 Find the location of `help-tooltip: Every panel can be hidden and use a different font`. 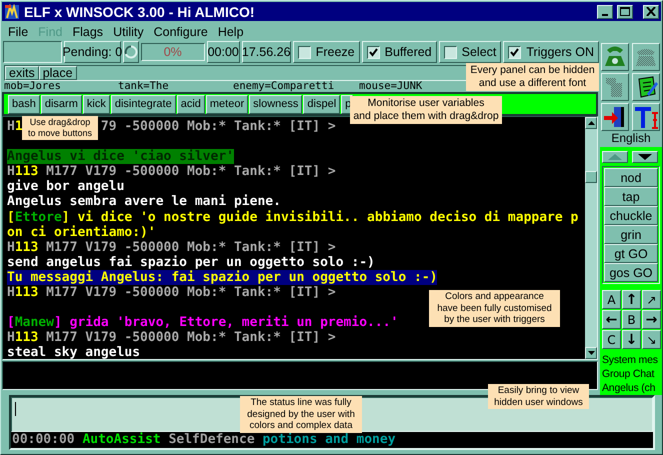

help-tooltip: Every panel can be hidden and use a different font is located at coordinates (532, 77).